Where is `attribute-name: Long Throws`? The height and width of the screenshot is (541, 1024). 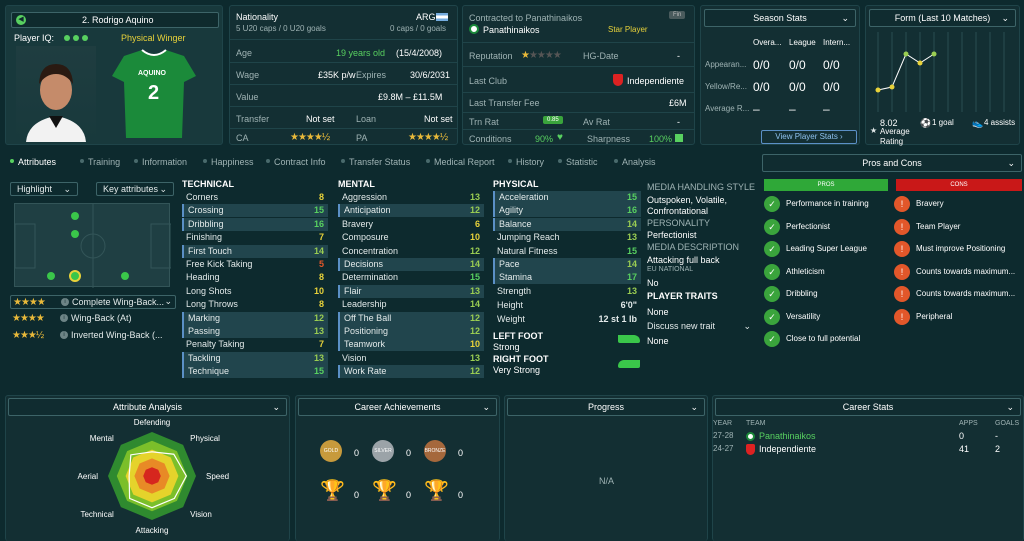
attribute-name: Long Throws is located at coordinates (212, 304).